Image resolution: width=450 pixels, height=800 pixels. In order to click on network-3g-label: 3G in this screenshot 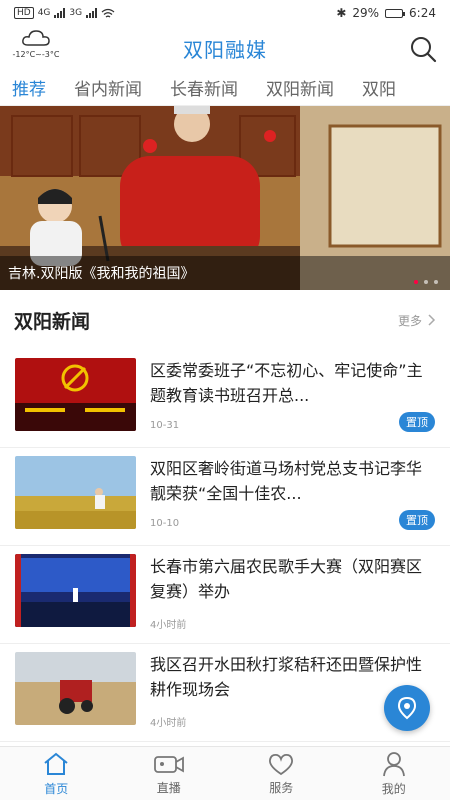, I will do `click(76, 13)`.